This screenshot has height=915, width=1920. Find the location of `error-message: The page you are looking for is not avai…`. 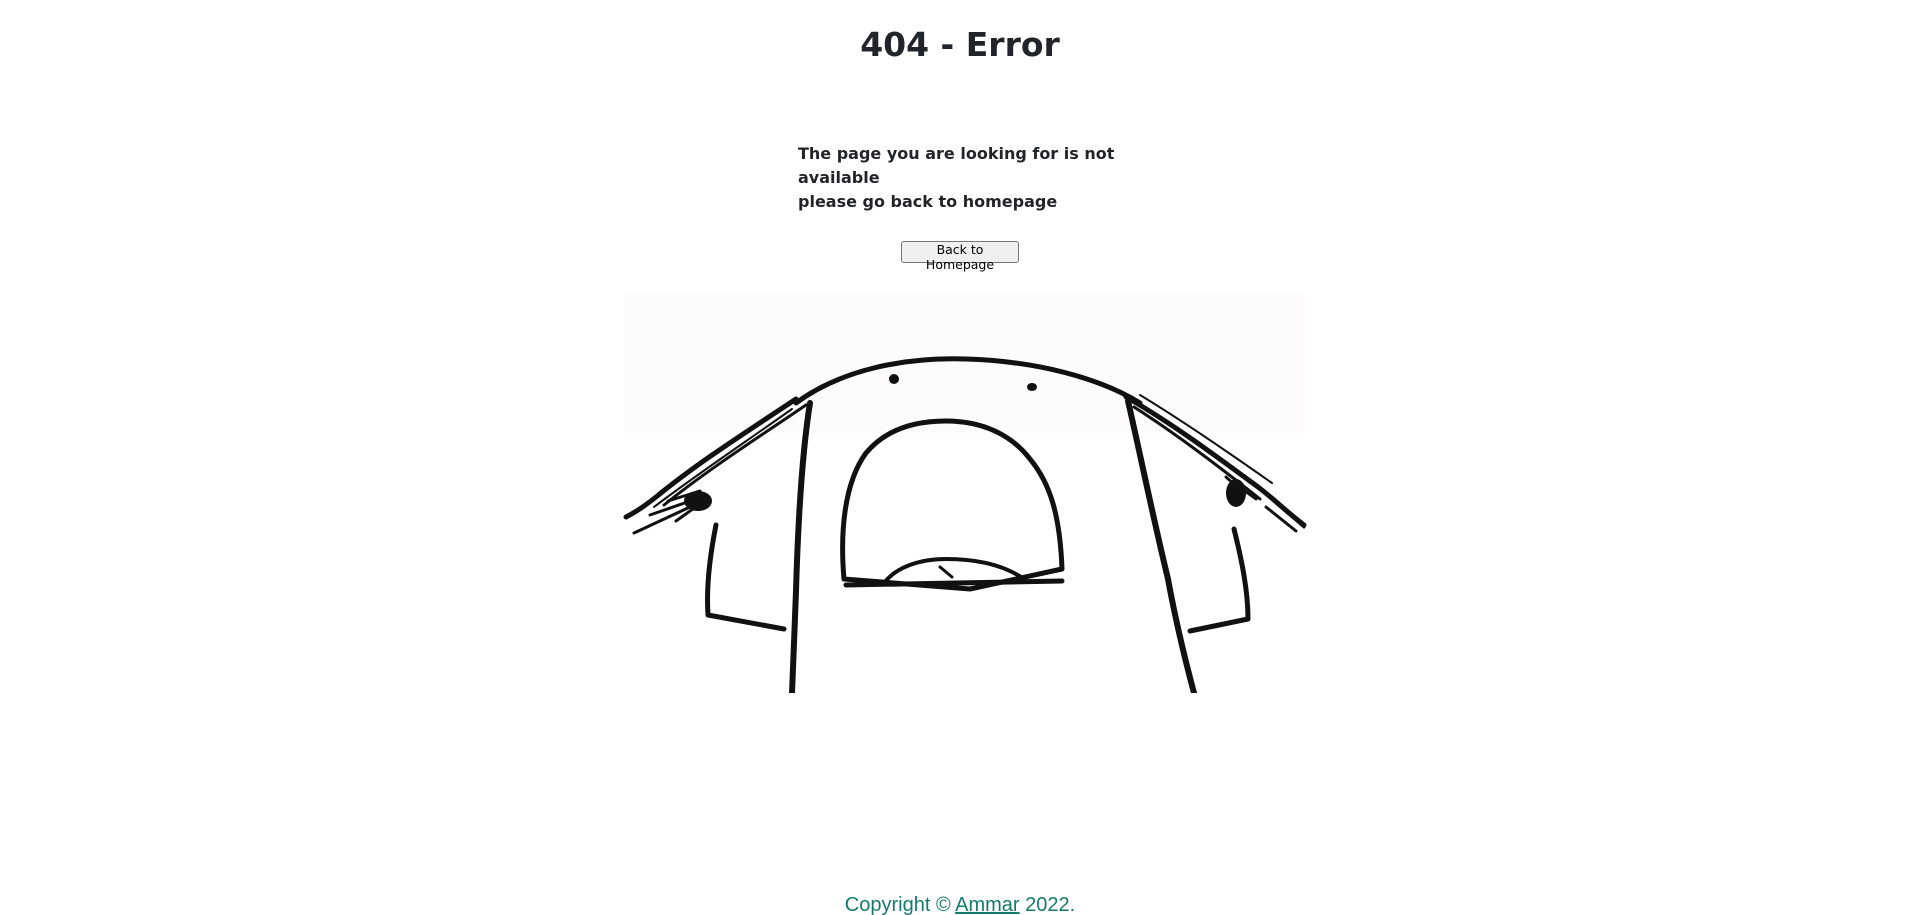

error-message: The page you are looking for is not avai… is located at coordinates (998, 178).